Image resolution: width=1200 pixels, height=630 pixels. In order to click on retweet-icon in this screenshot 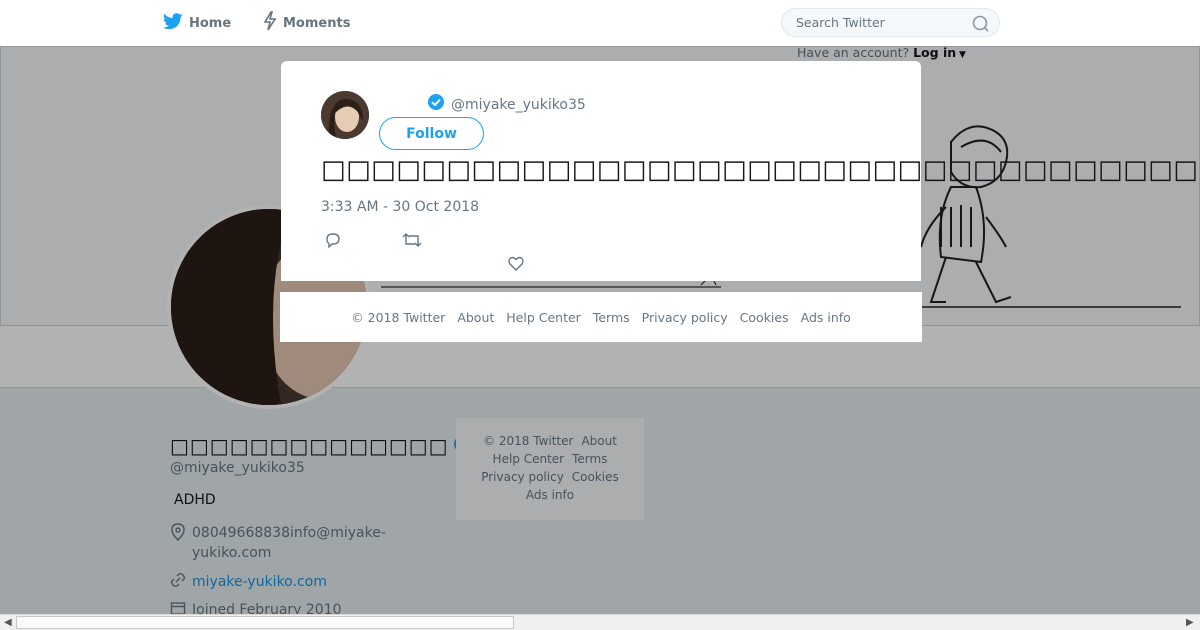, I will do `click(412, 242)`.